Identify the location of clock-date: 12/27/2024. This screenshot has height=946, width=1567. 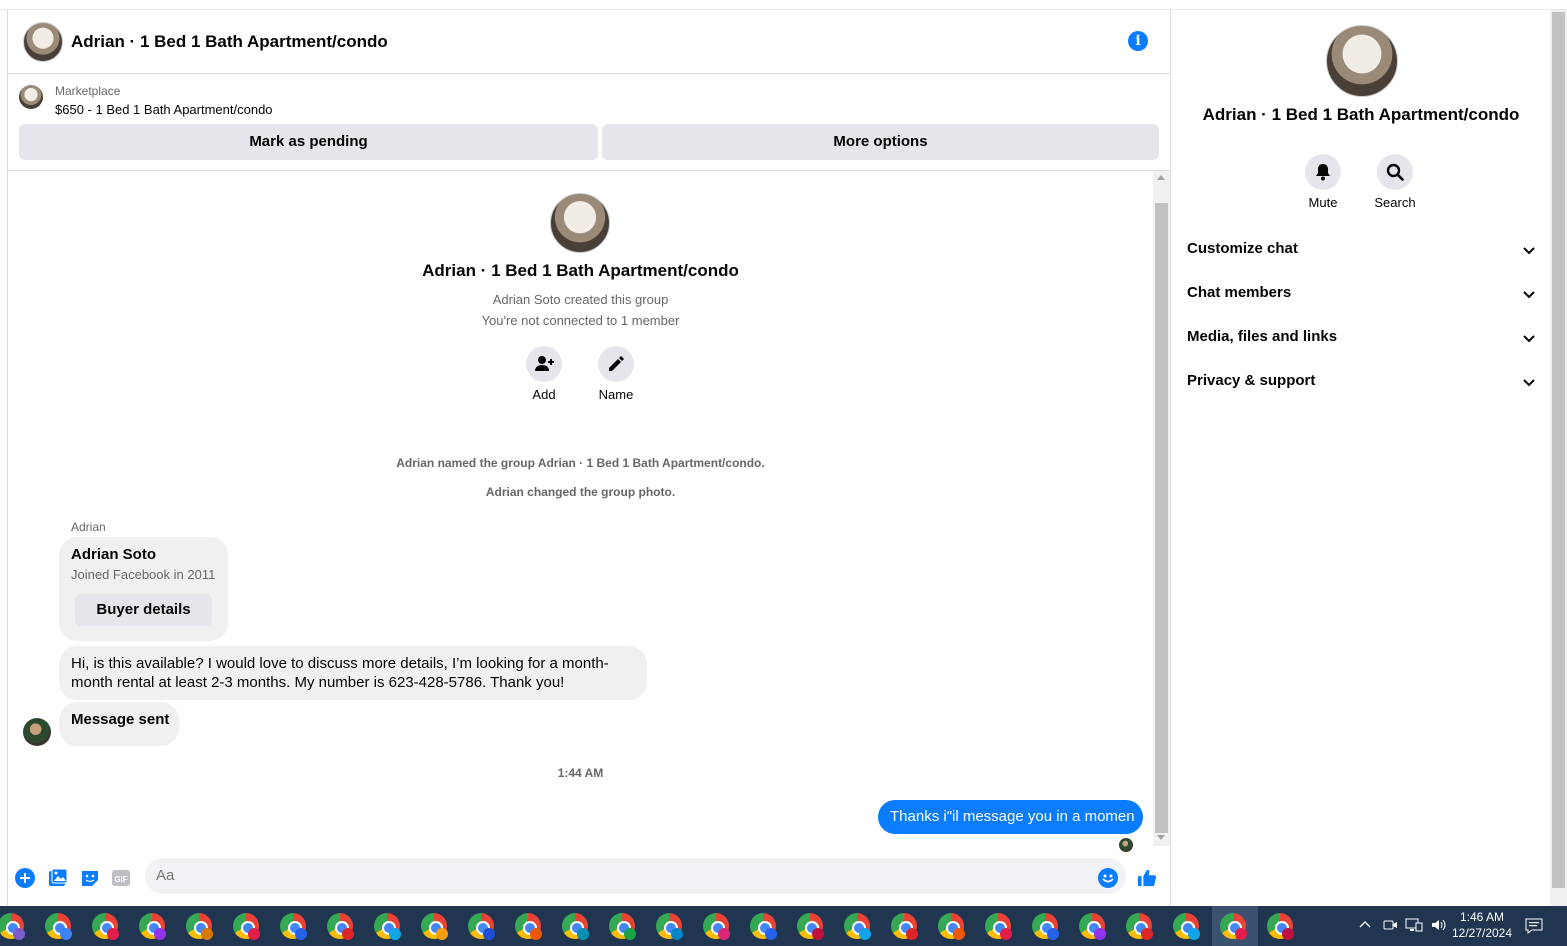
(1482, 933).